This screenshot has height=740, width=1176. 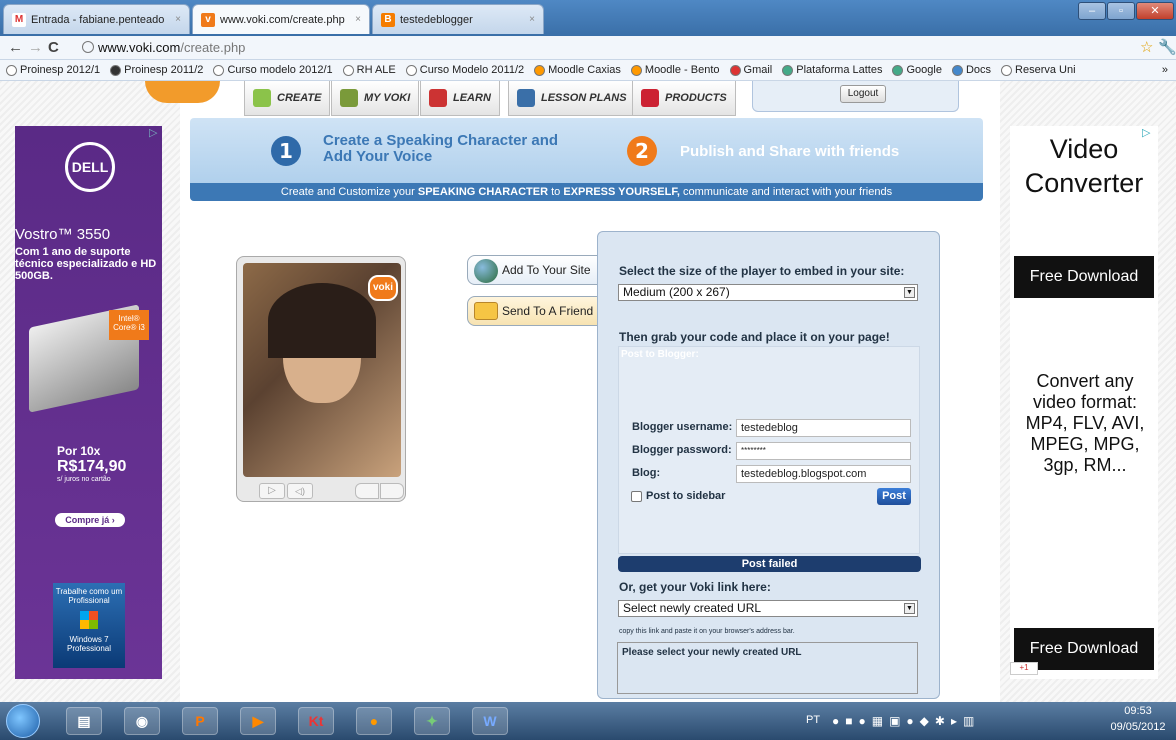 What do you see at coordinates (84, 721) in the screenshot?
I see `explorer-icon: ▤` at bounding box center [84, 721].